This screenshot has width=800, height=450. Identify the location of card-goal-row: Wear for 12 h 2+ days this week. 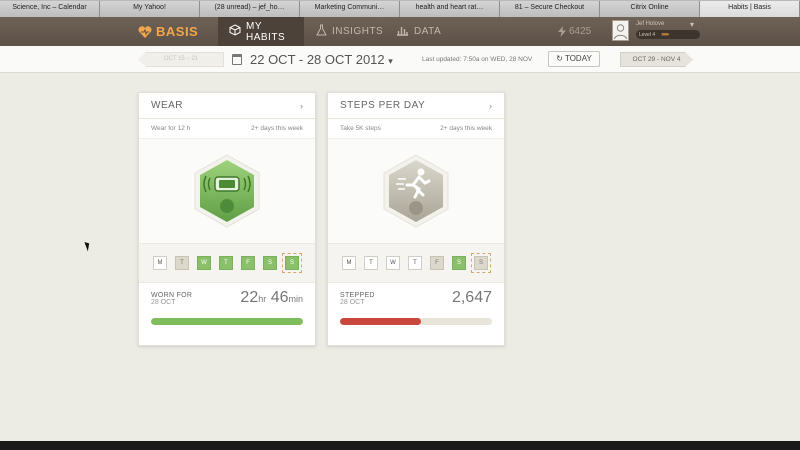
(227, 129).